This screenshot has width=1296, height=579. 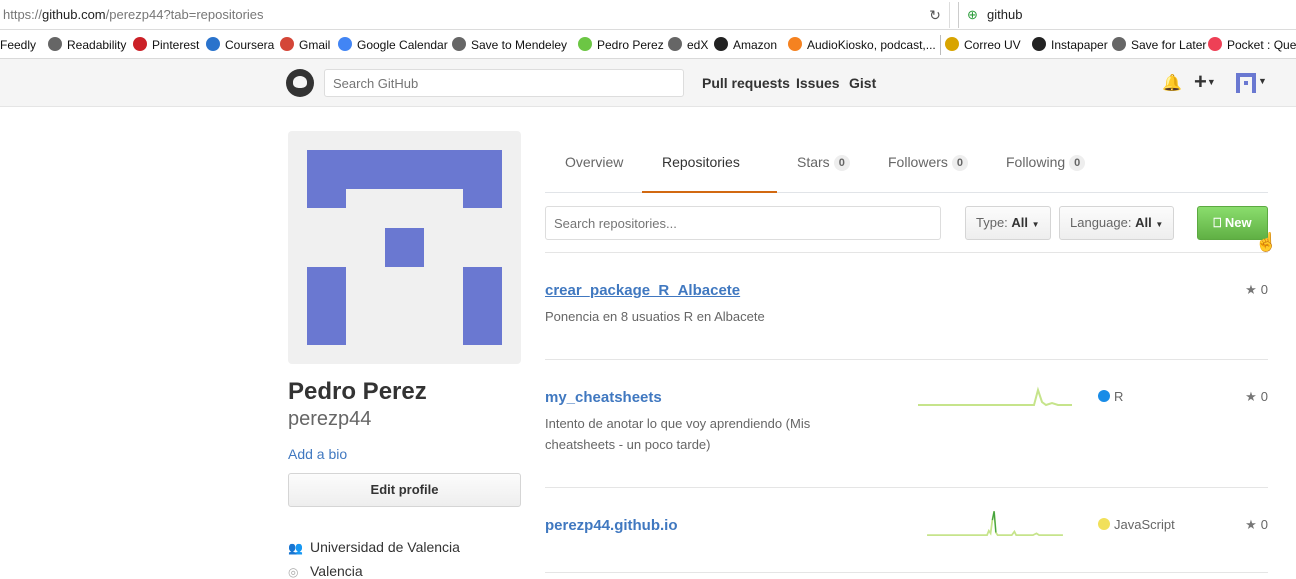 What do you see at coordinates (1104, 524) in the screenshot?
I see `language-color-dot` at bounding box center [1104, 524].